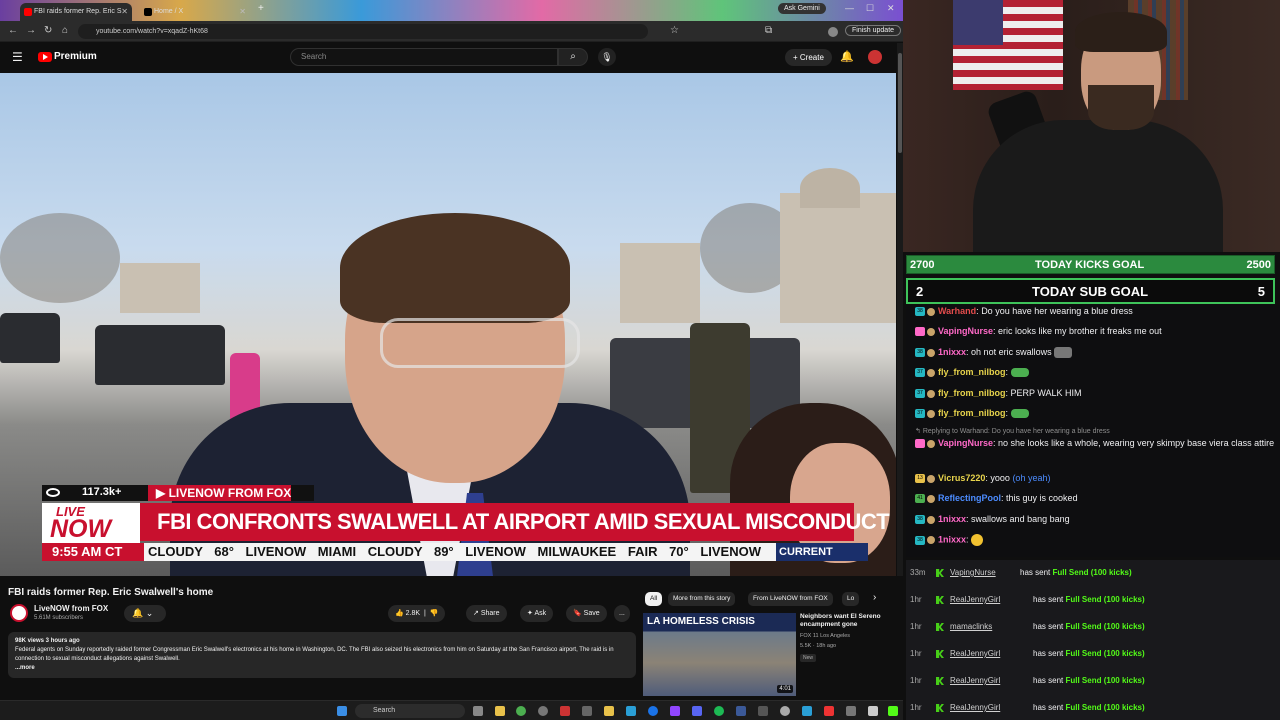 The height and width of the screenshot is (720, 1280). I want to click on account-avatar, so click(875, 57).